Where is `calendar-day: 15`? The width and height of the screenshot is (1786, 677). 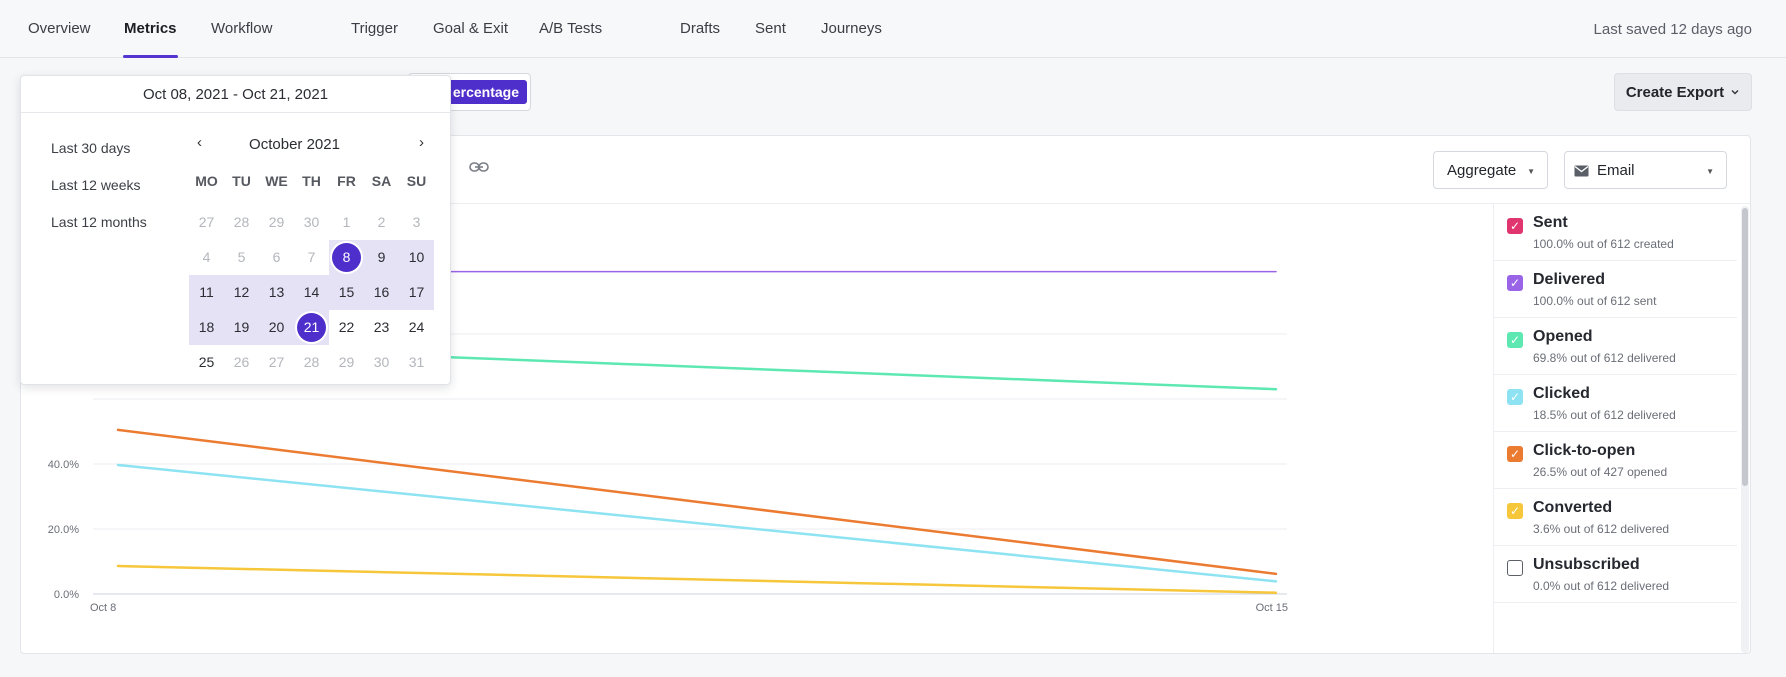 calendar-day: 15 is located at coordinates (346, 292).